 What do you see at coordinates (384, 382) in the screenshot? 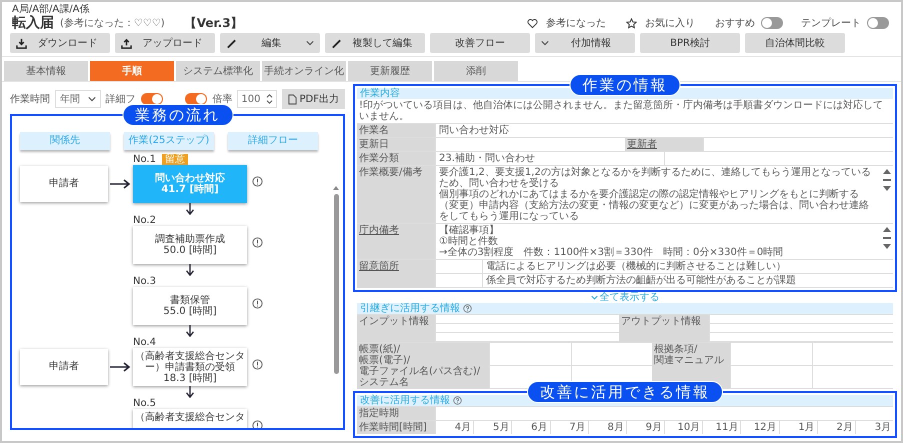
I see `field-label: システム名` at bounding box center [384, 382].